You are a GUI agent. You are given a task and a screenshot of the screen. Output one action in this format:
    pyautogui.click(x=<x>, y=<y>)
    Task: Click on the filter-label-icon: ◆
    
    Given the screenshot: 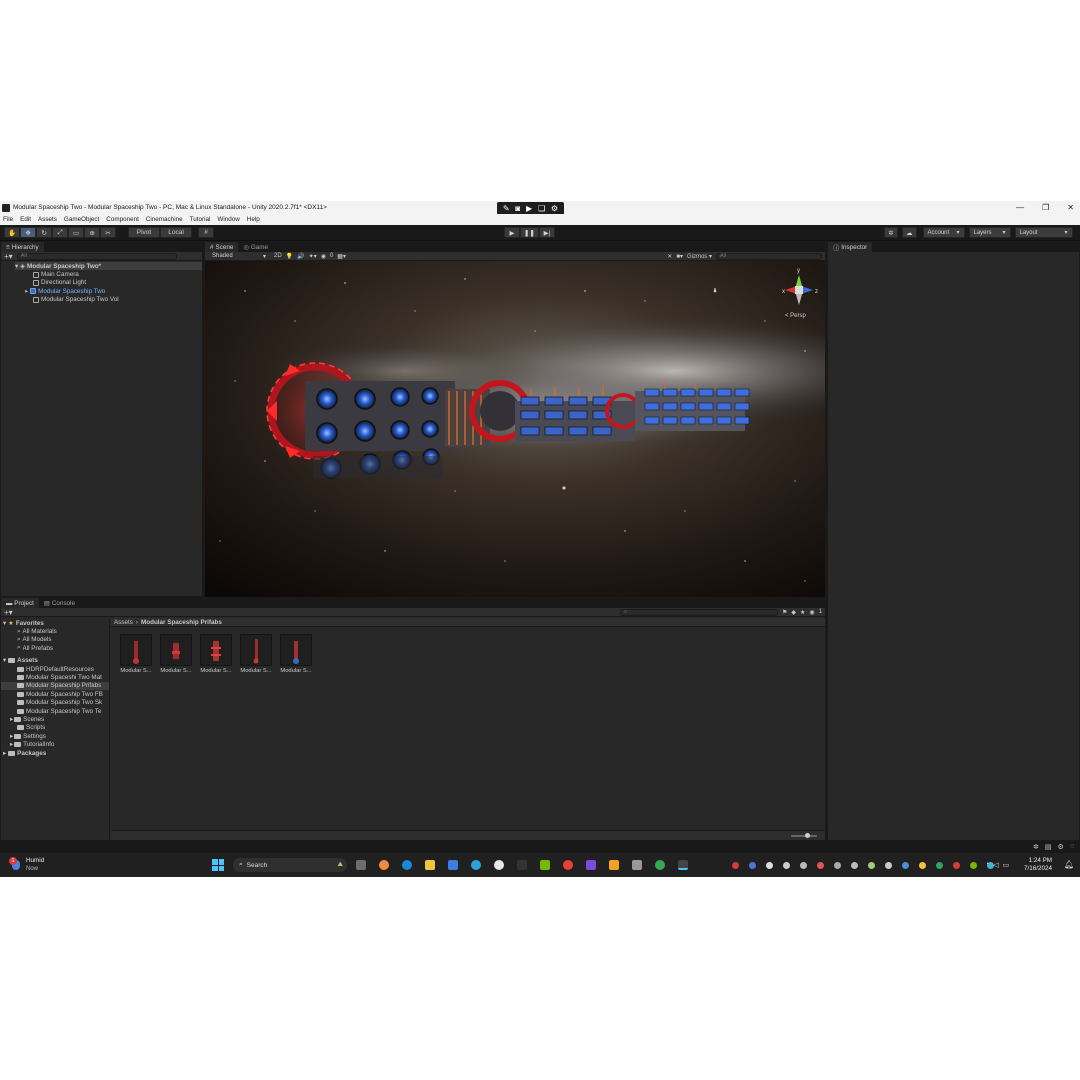 What is the action you would take?
    pyautogui.click(x=793, y=612)
    